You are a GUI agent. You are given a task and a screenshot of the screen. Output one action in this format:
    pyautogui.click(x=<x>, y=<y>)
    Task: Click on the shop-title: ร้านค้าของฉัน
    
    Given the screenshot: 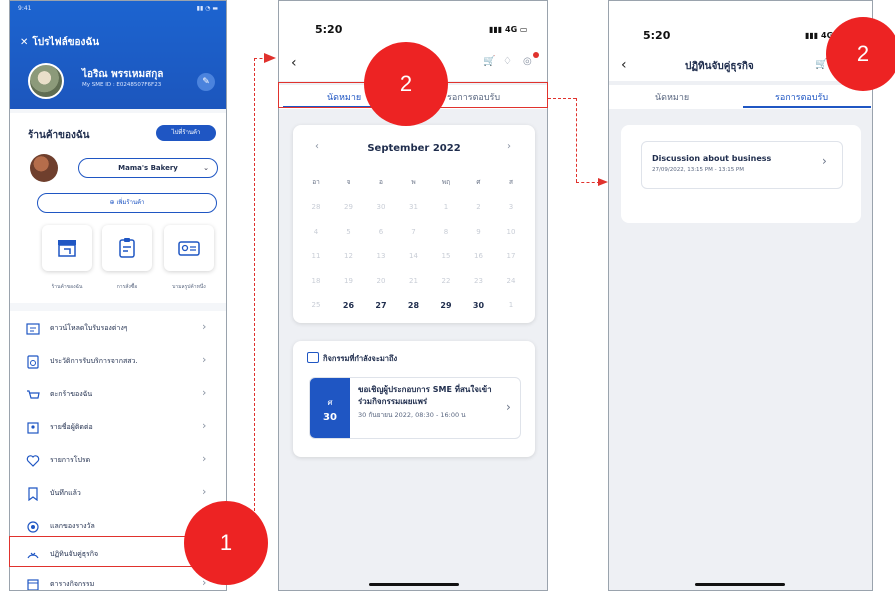 What is the action you would take?
    pyautogui.click(x=59, y=135)
    